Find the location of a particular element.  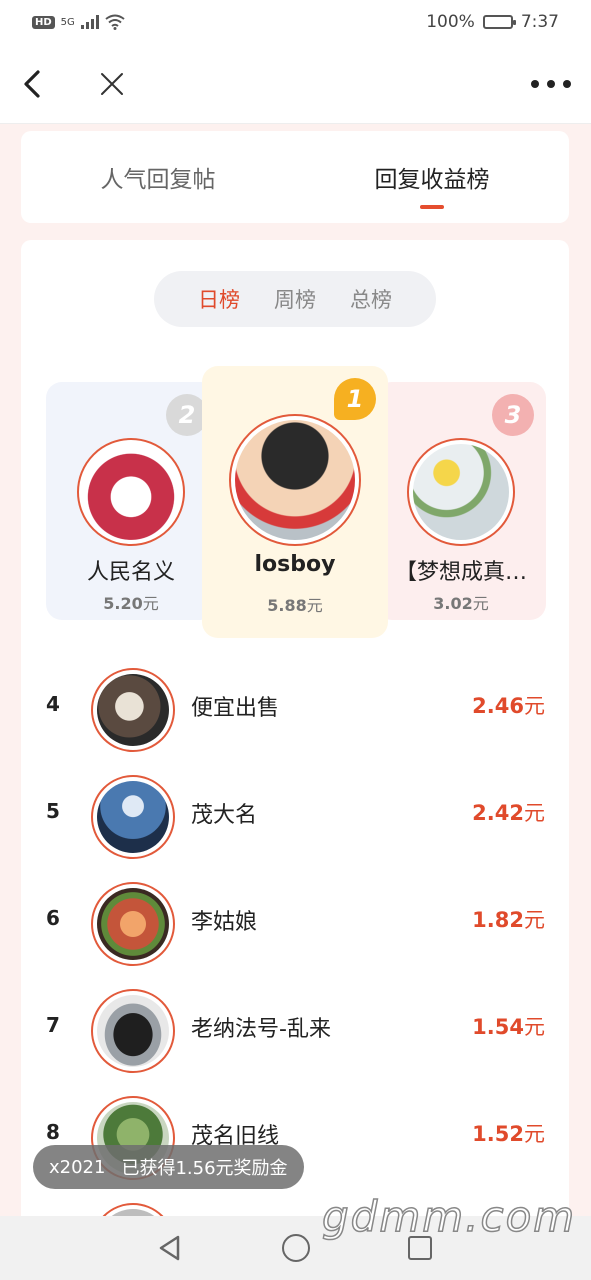

toast-message: 已获得1.56元奖励金 is located at coordinates (204, 1168).